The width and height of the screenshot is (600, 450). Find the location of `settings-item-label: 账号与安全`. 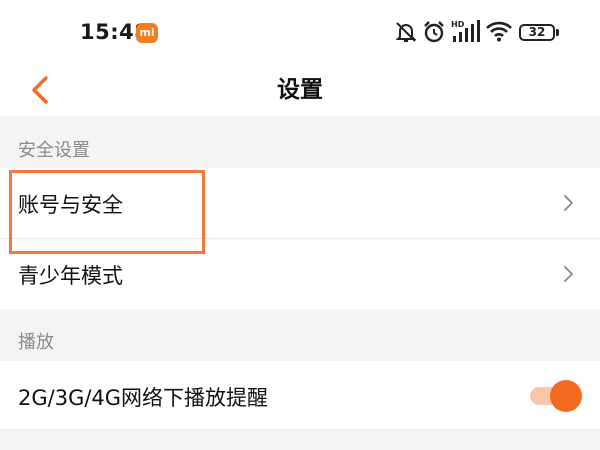

settings-item-label: 账号与安全 is located at coordinates (70, 205).